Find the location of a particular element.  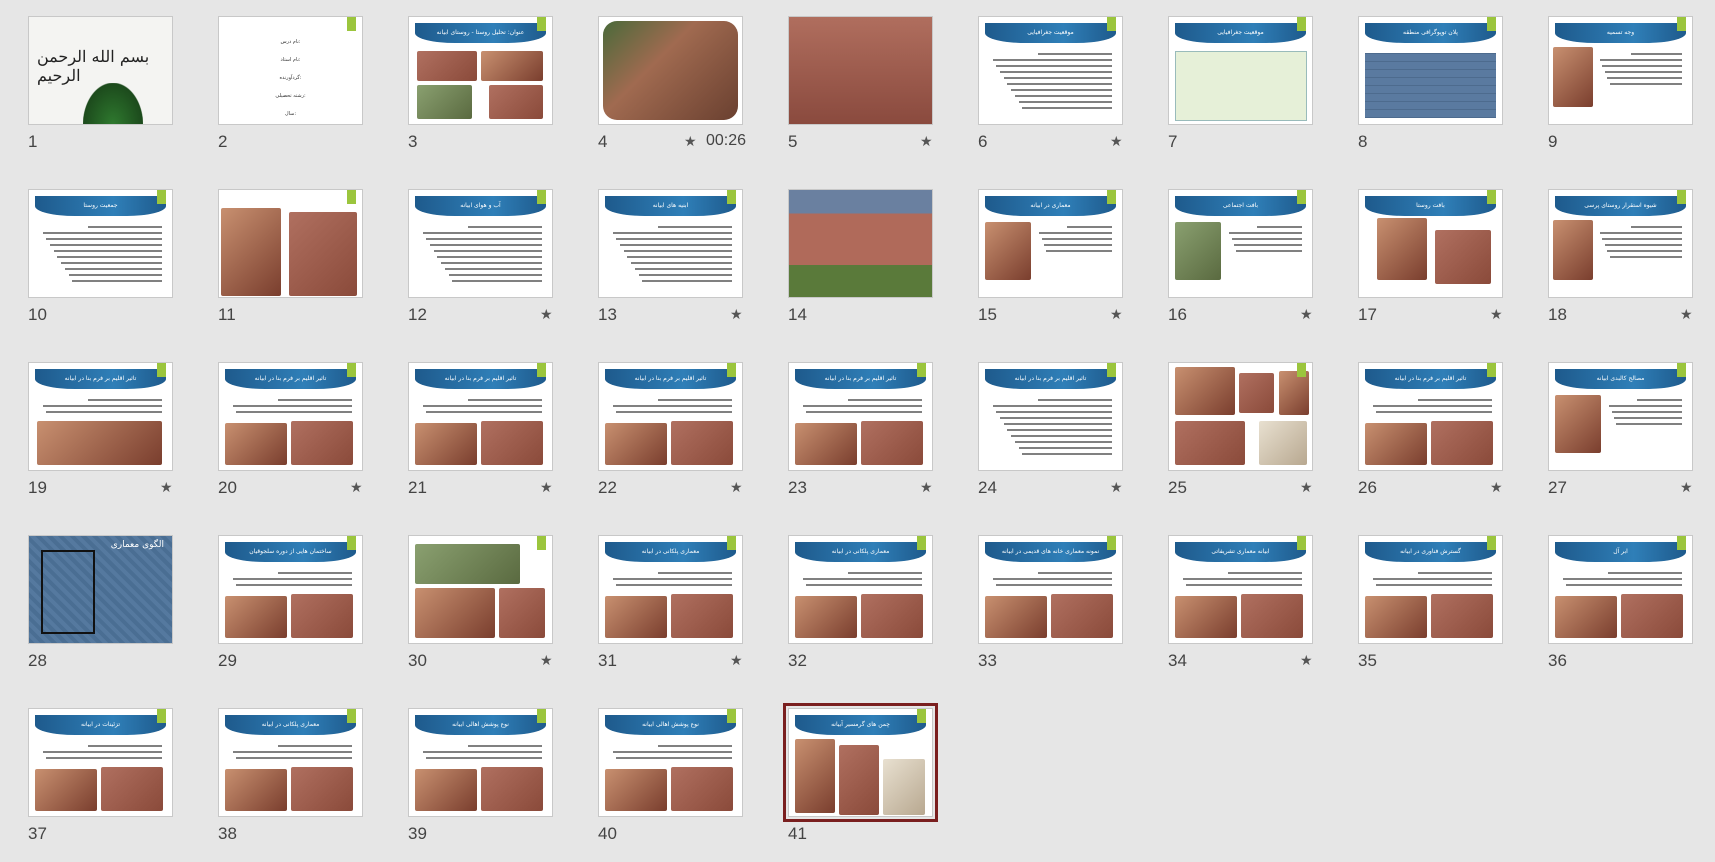

slide-thumbnail-27: مصالح کالبدی ابیانه 27 ★ is located at coordinates (1615, 431).